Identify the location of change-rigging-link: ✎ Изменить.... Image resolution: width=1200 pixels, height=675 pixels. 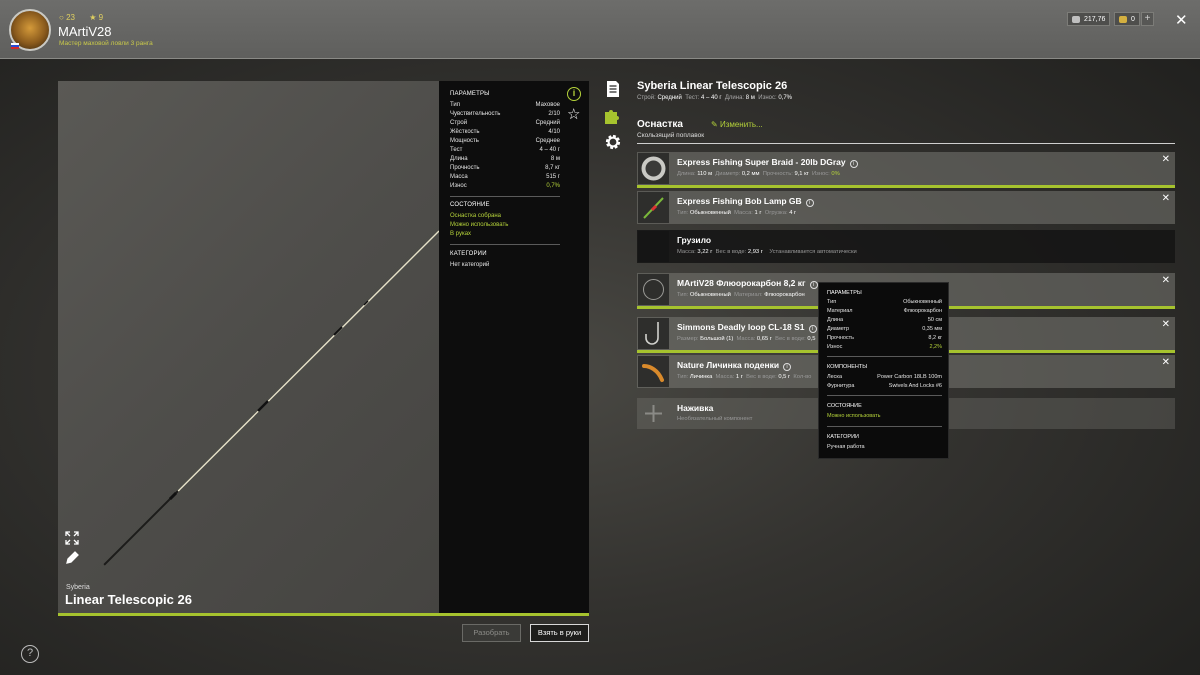
(737, 124).